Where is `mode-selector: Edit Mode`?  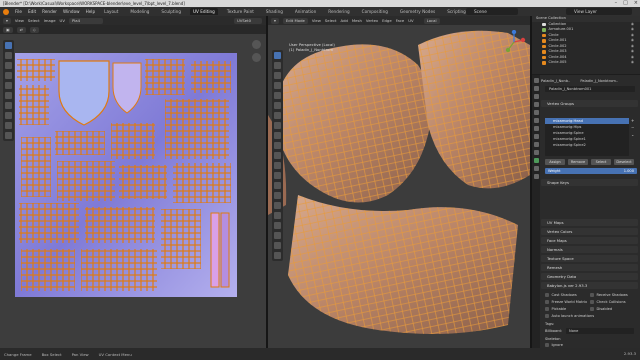 mode-selector: Edit Mode is located at coordinates (295, 20).